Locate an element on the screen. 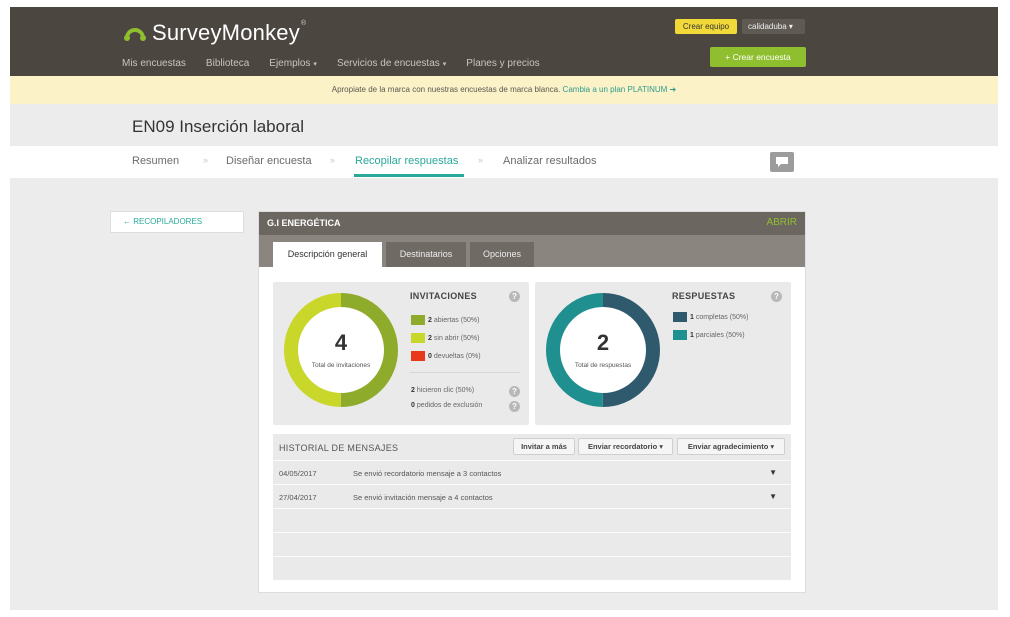 This screenshot has height=617, width=1010. back-to-collectors-button: ← RECOPILADORES is located at coordinates (177, 222).